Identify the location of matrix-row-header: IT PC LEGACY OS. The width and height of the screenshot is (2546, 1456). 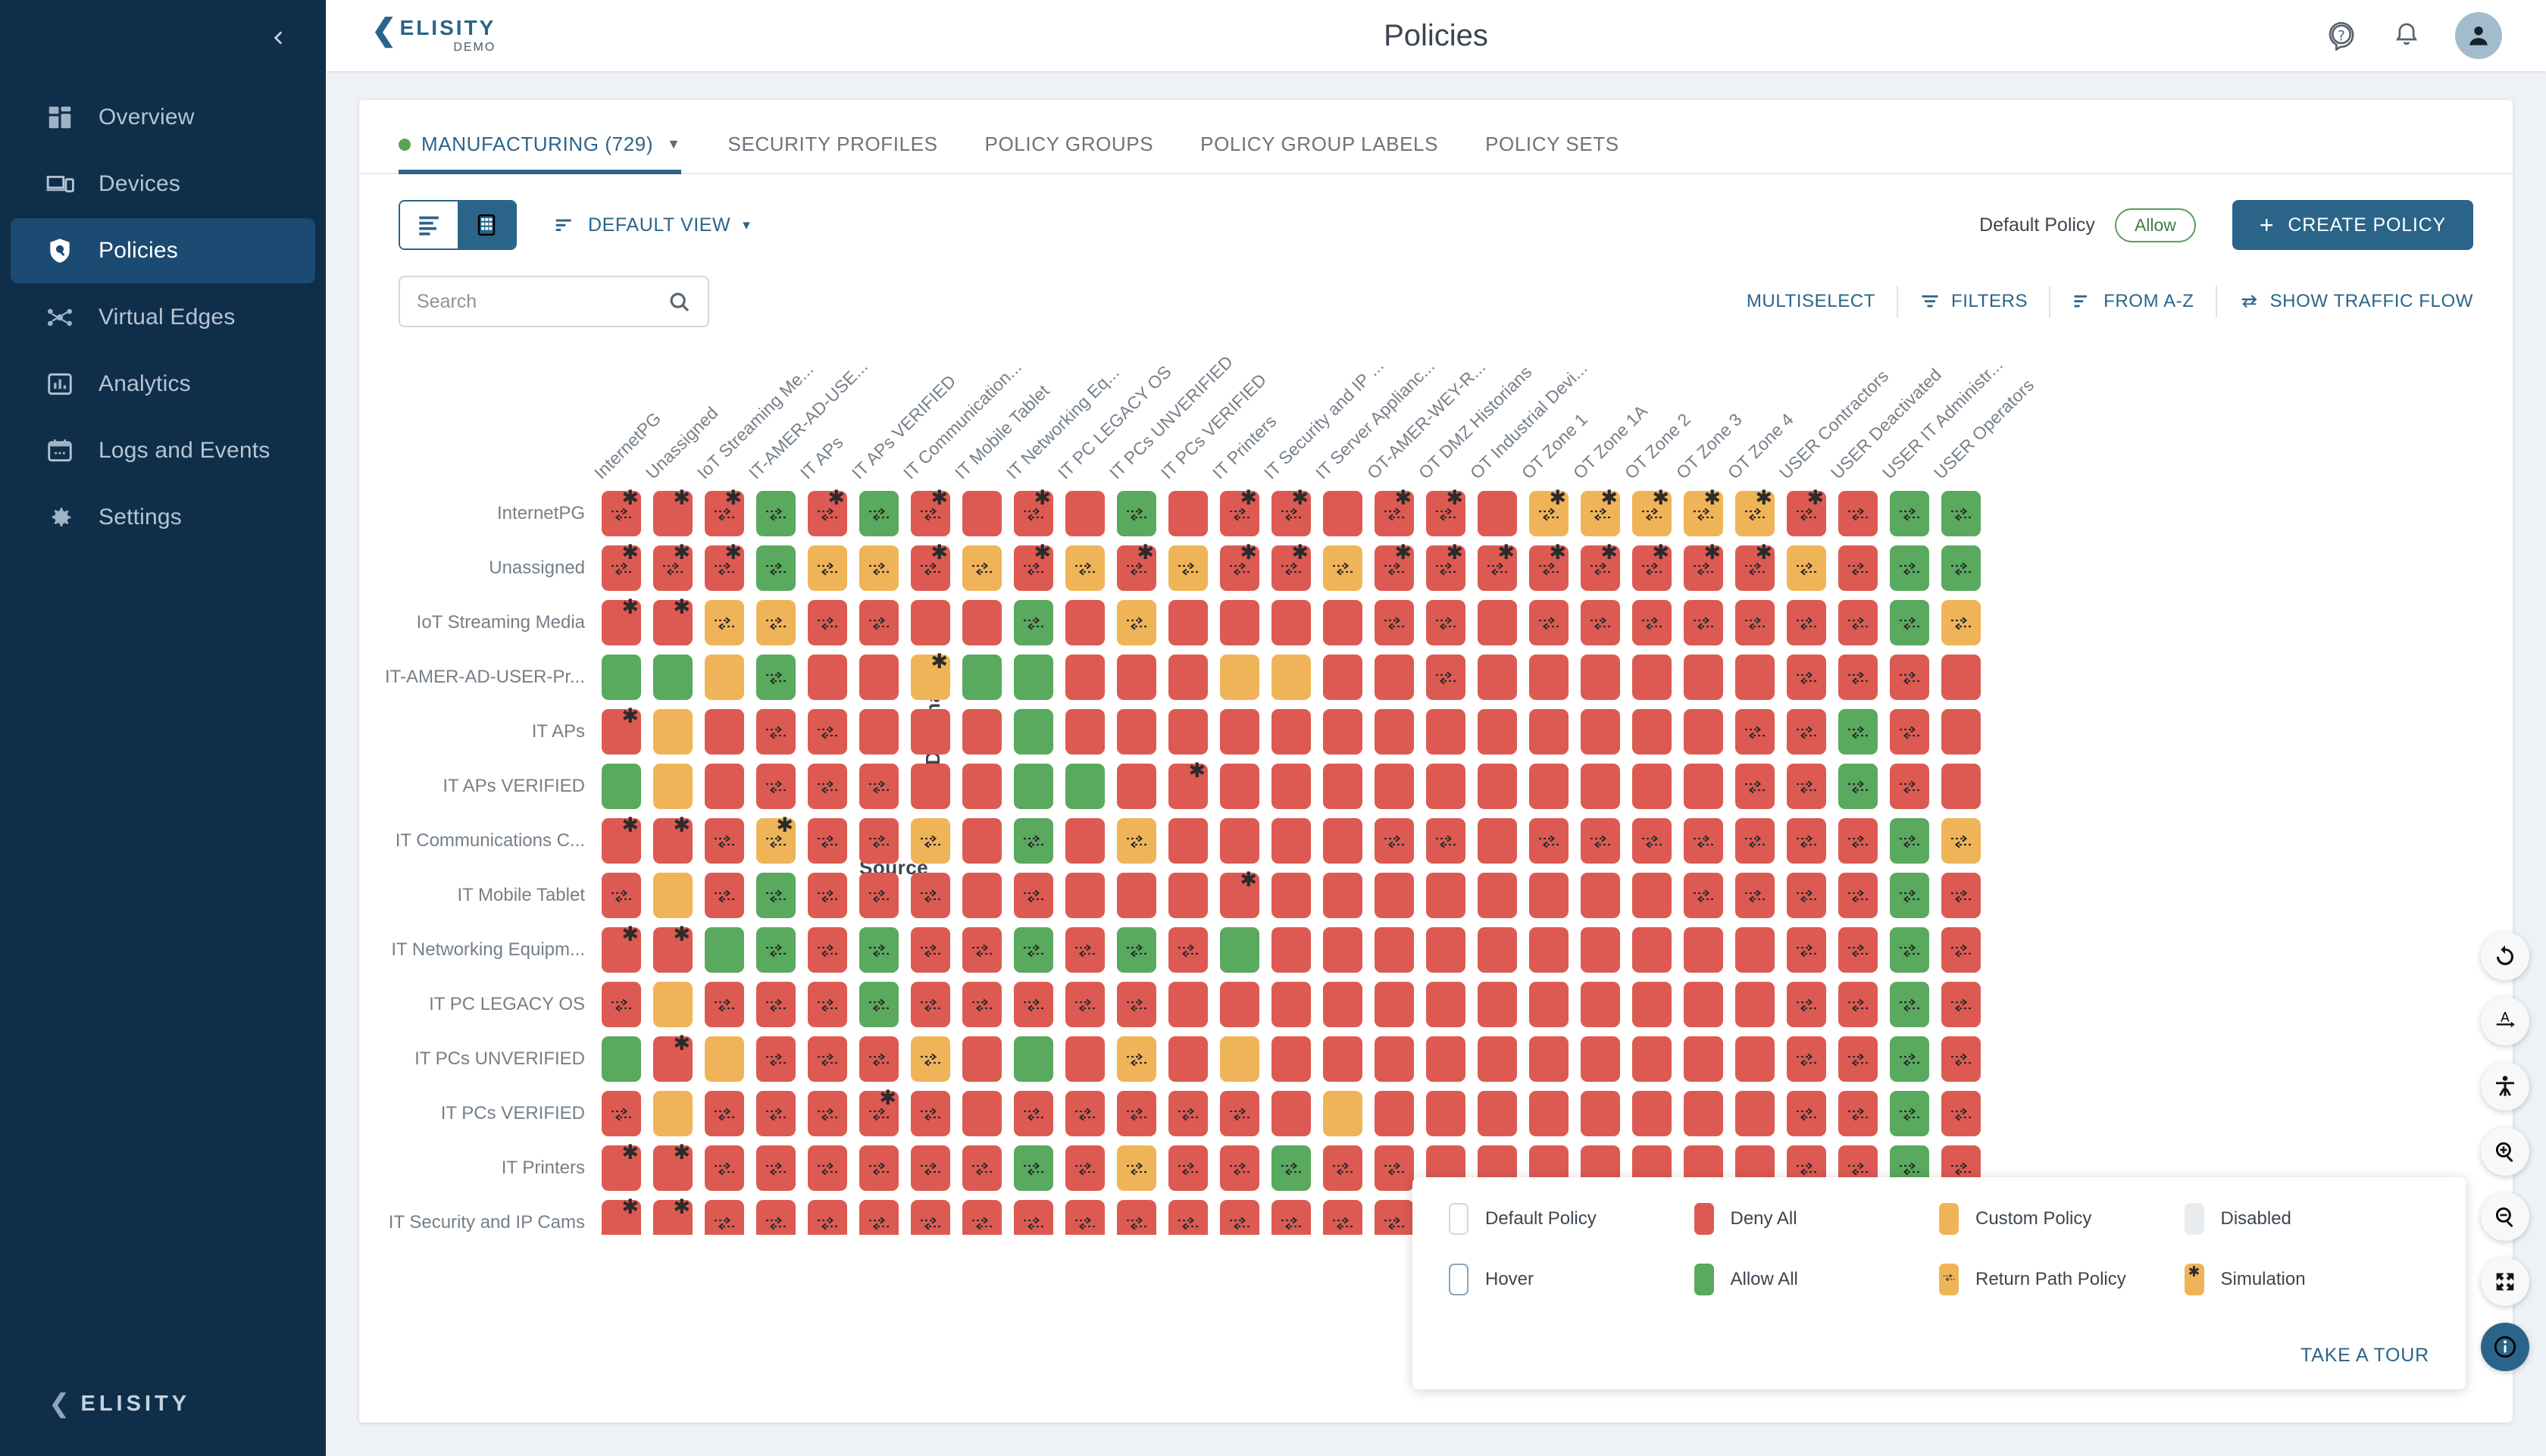
(500, 1005).